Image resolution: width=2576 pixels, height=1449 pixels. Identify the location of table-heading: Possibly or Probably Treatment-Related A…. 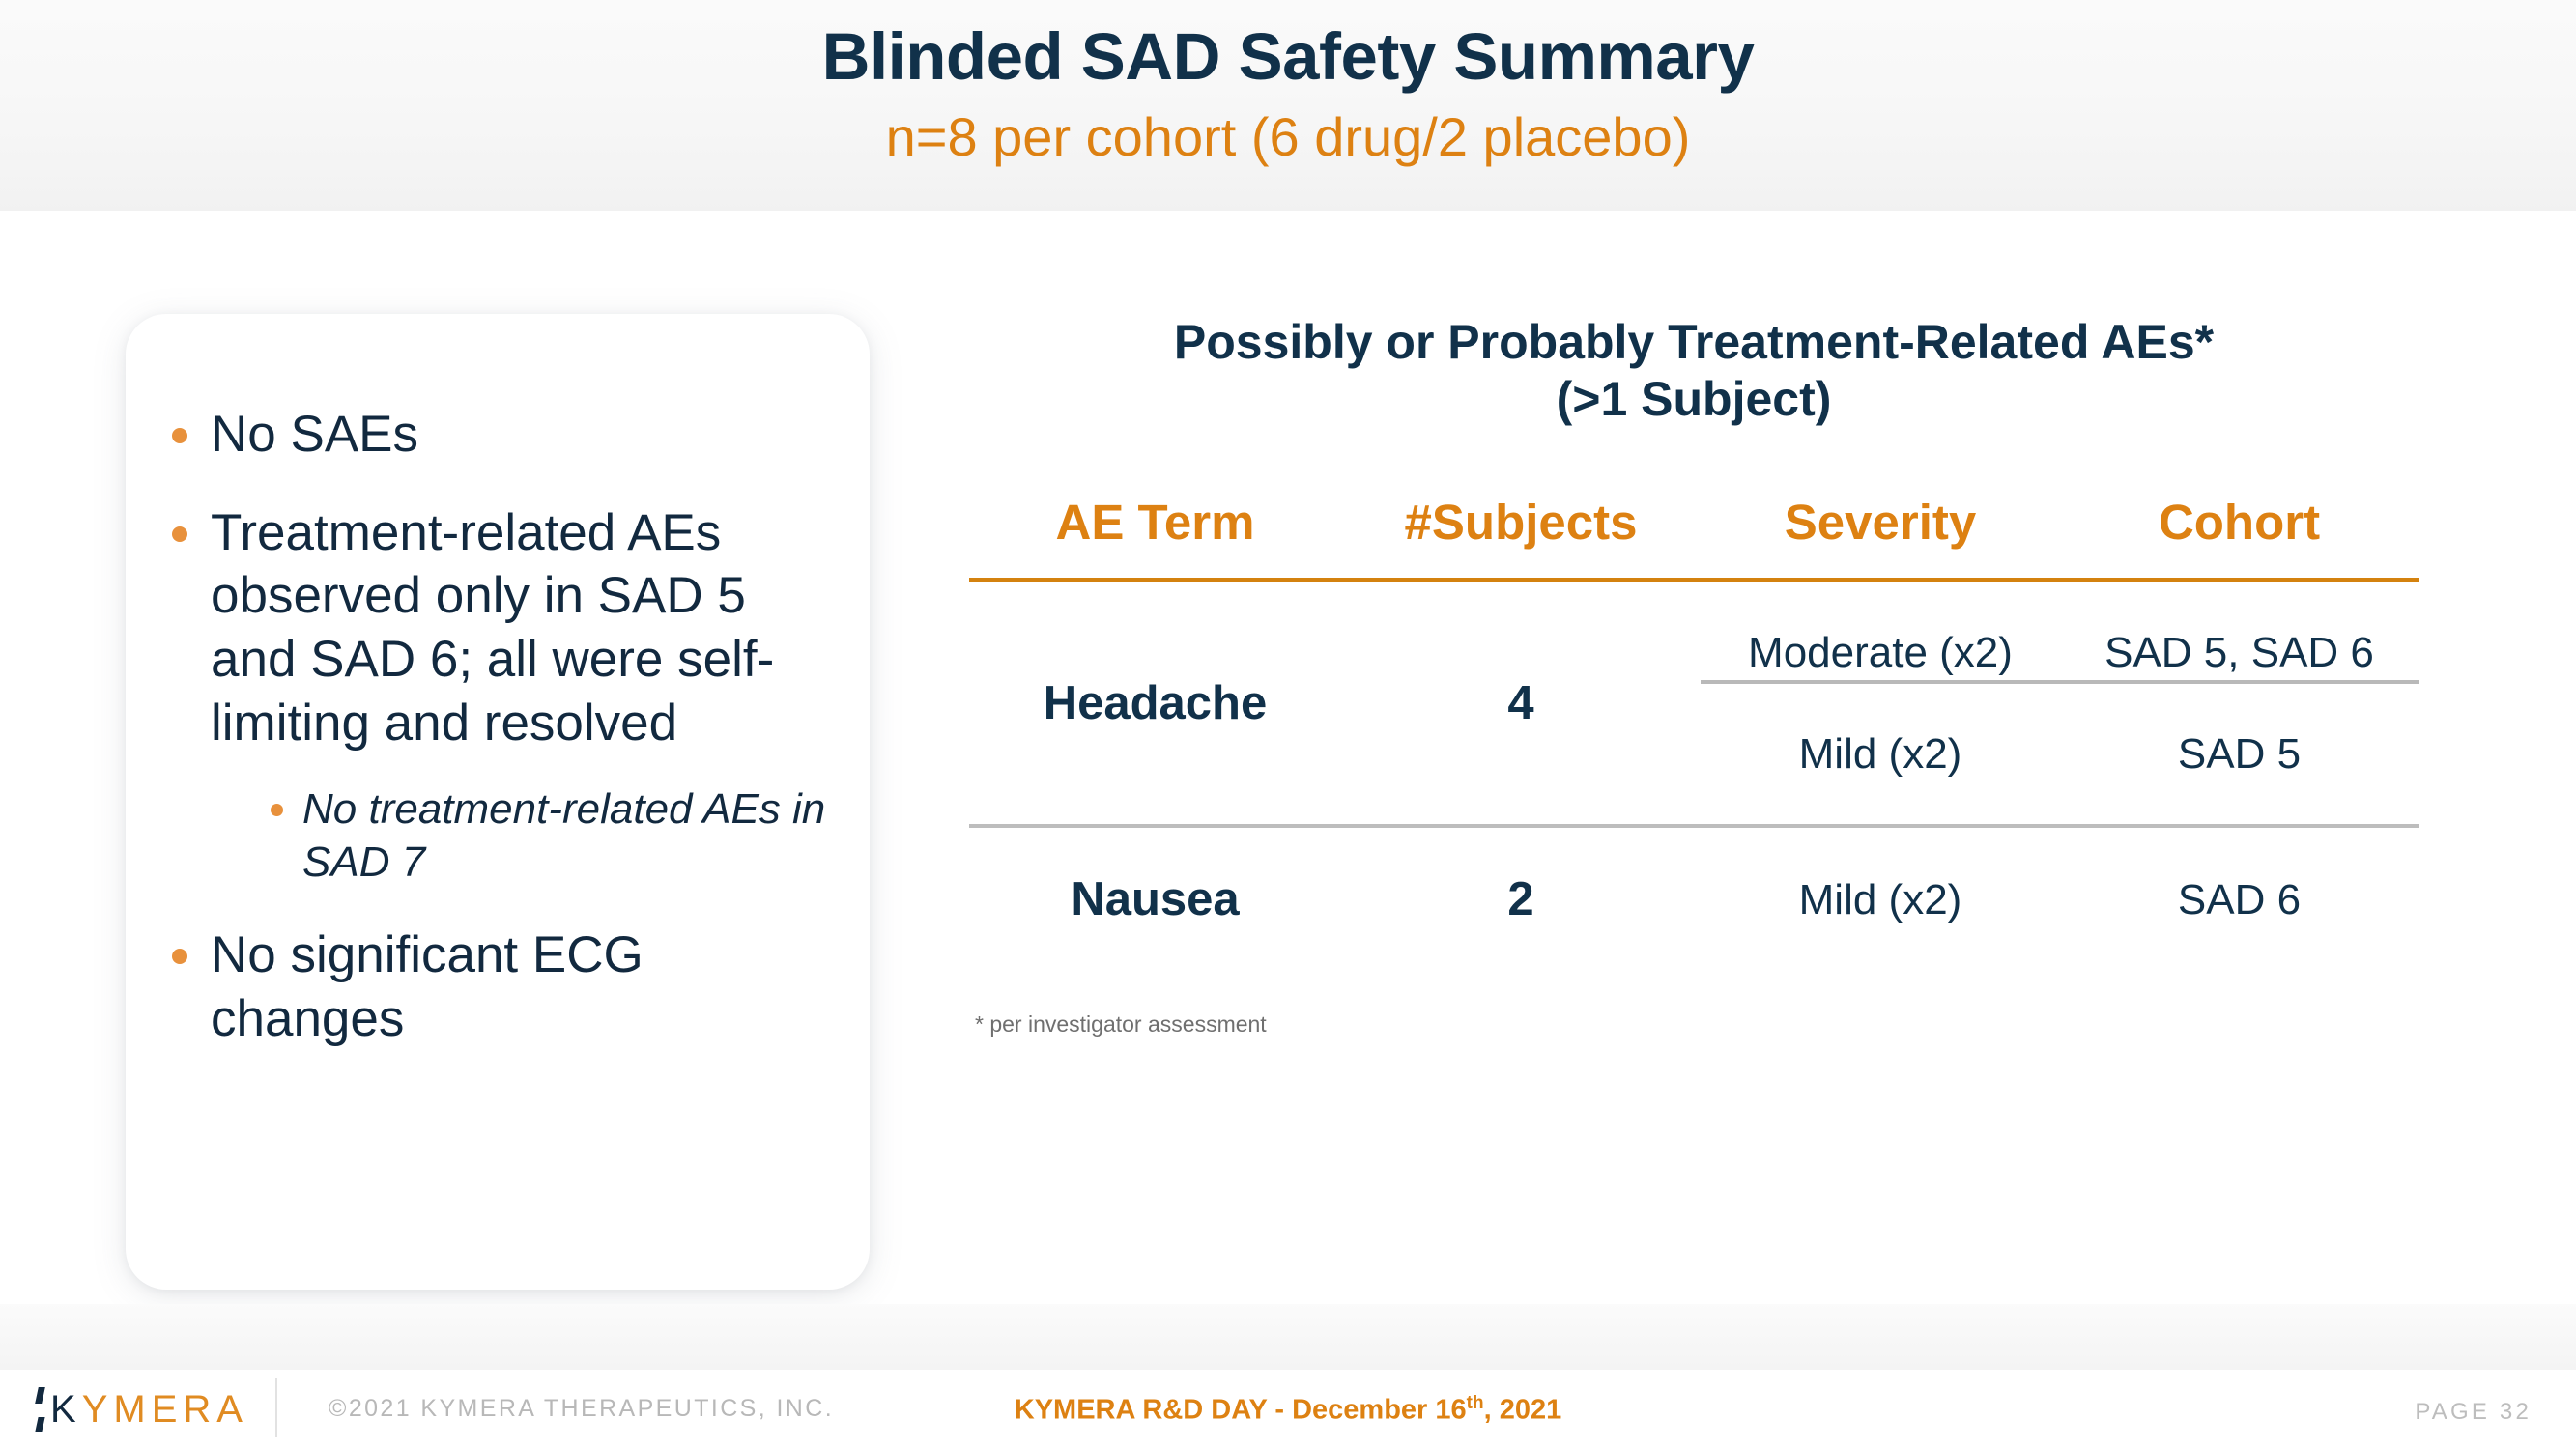
(1694, 371).